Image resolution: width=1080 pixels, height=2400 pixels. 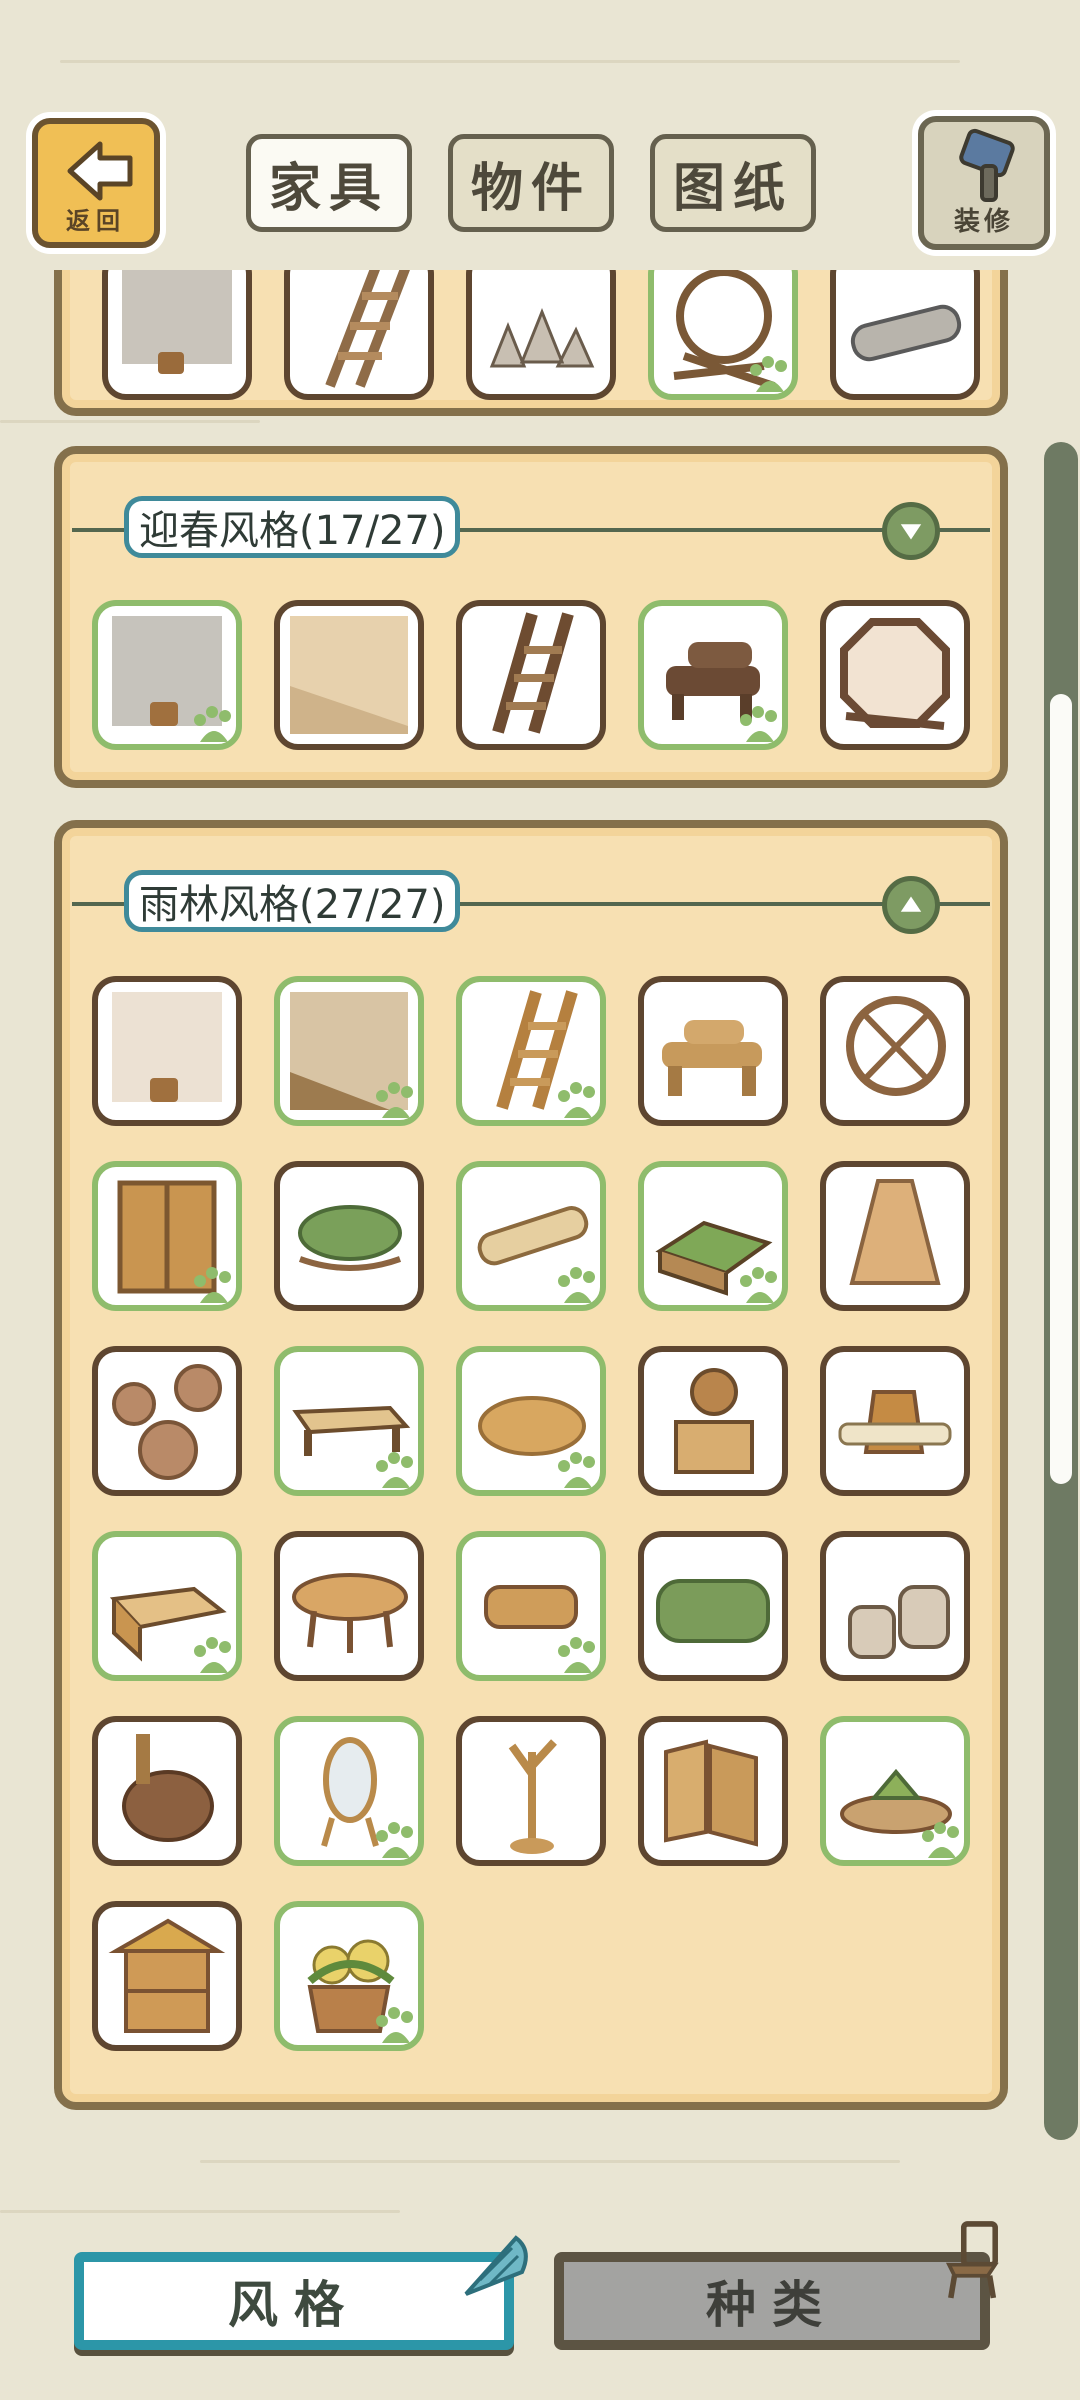 I want to click on chevron-down-icon, so click(x=911, y=532).